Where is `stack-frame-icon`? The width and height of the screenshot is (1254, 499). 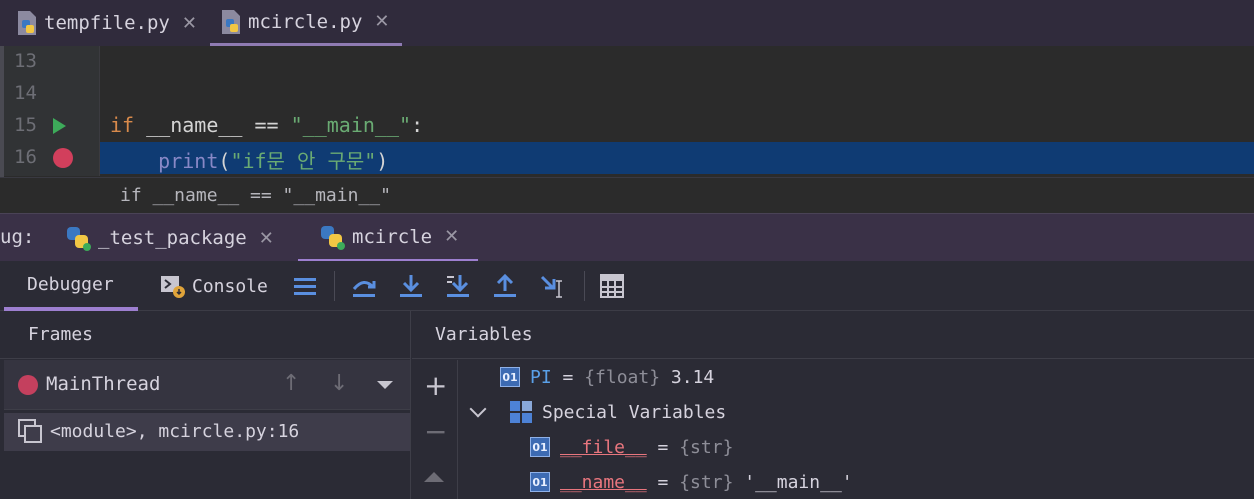 stack-frame-icon is located at coordinates (30, 431).